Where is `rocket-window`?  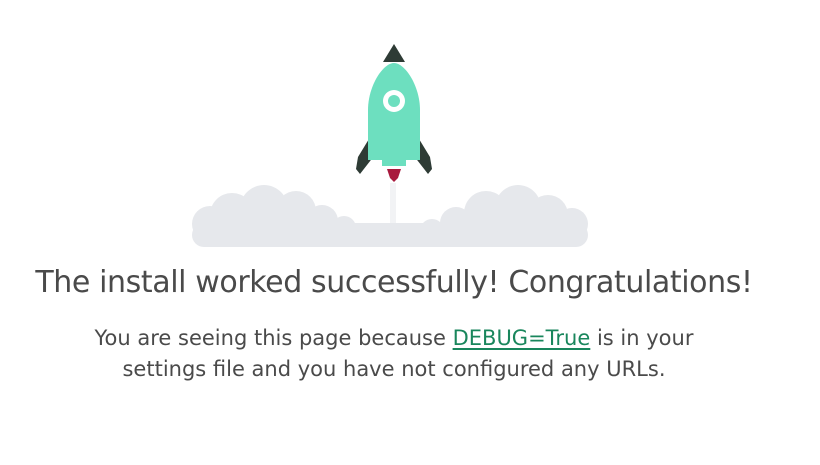 rocket-window is located at coordinates (394, 101).